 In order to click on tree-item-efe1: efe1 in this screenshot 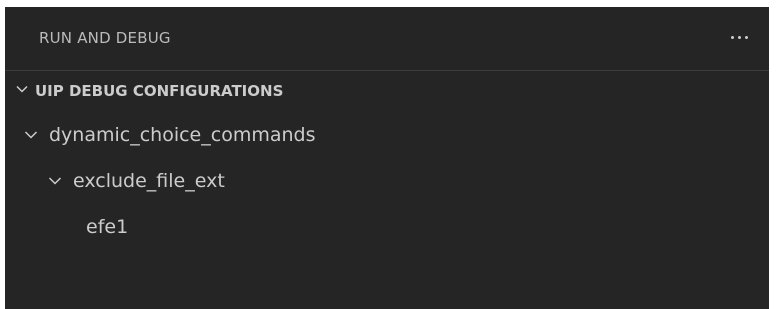, I will do `click(387, 229)`.